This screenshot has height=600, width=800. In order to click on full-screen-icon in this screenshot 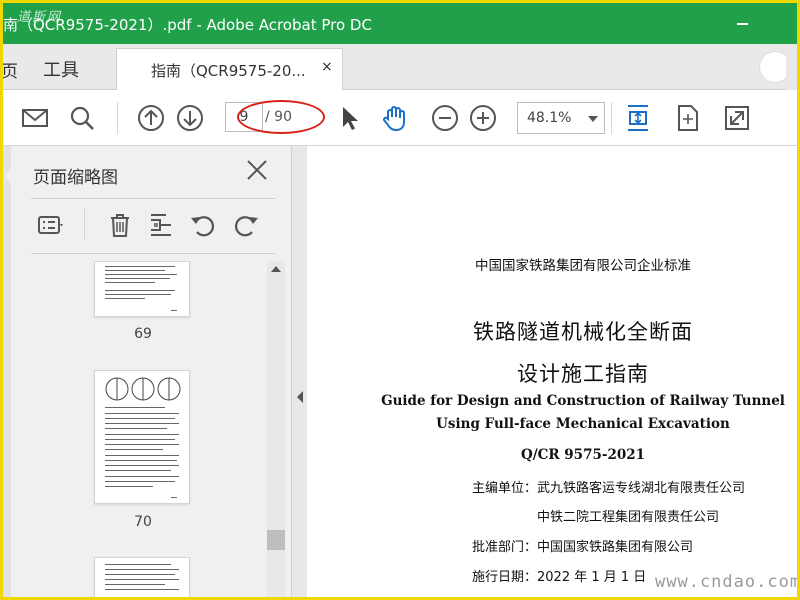, I will do `click(737, 118)`.